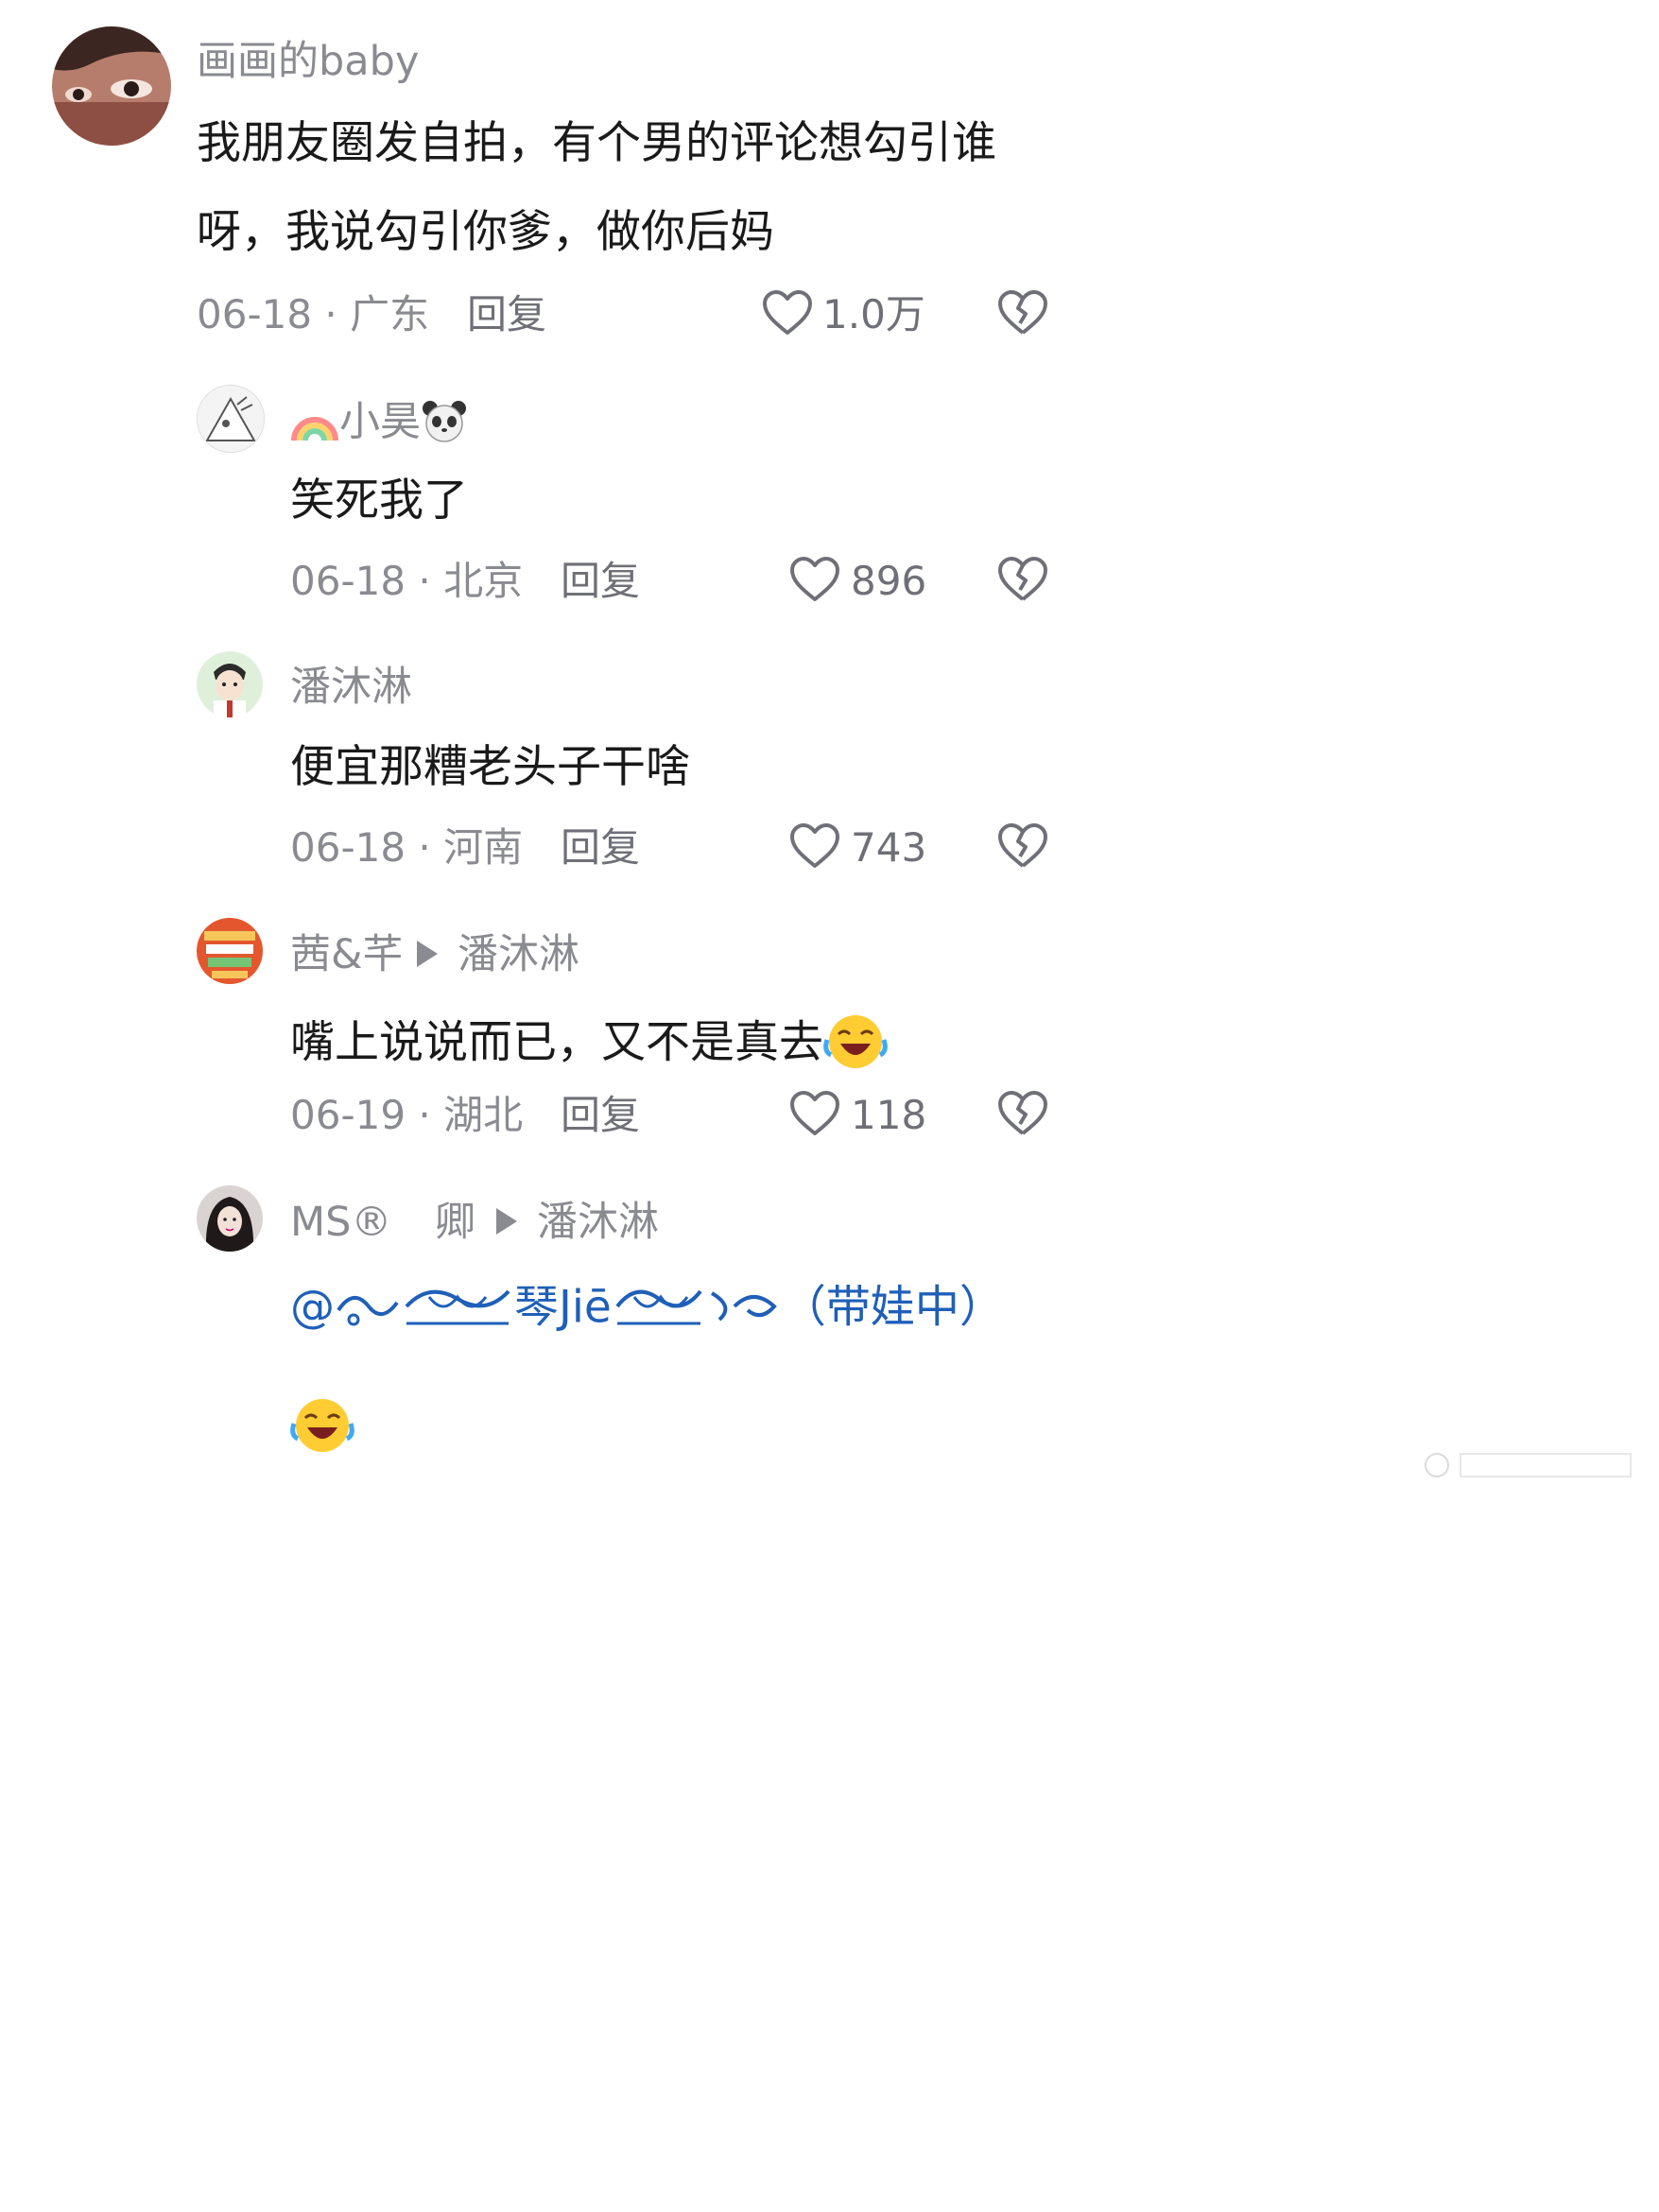 The image size is (1659, 2212). I want to click on date-location: 06-19 · 湖北, so click(407, 1115).